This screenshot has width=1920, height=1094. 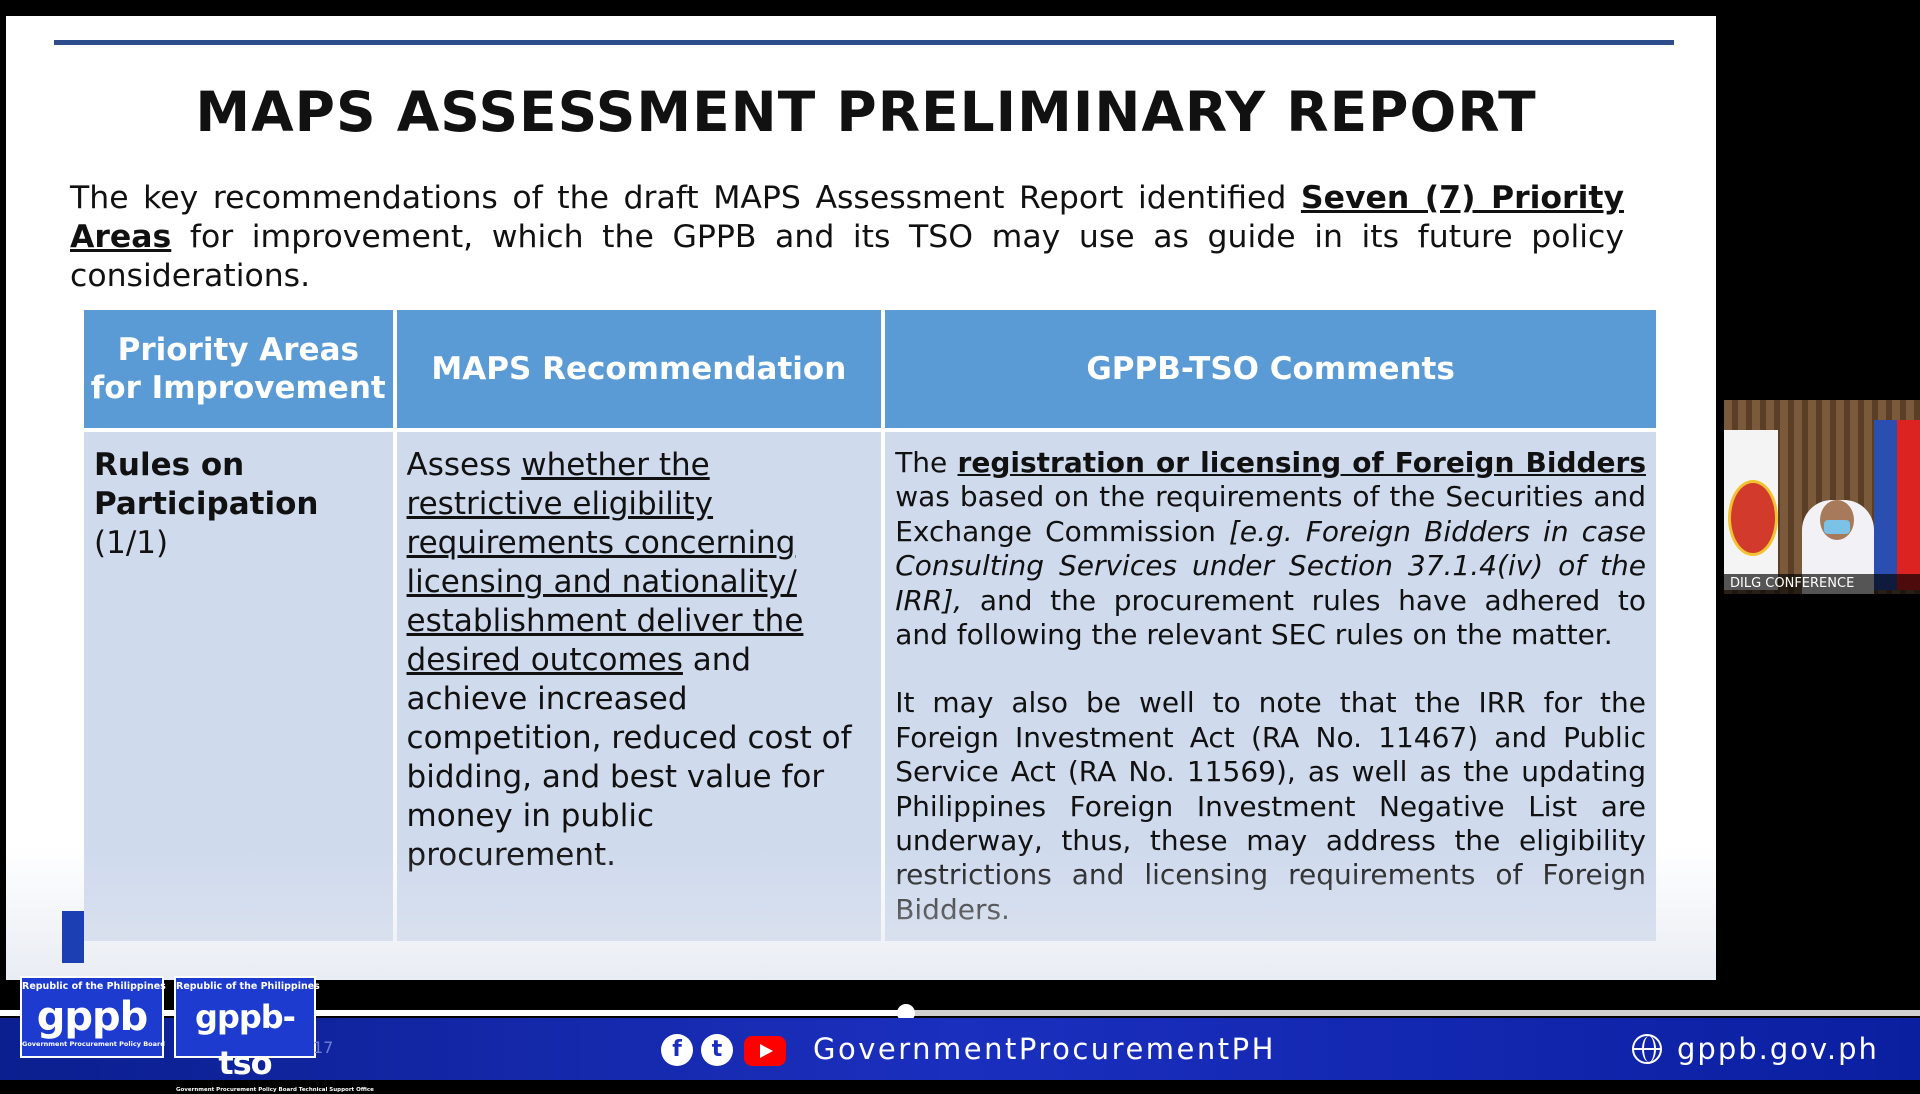 I want to click on gppb-tso-logo-top: Republic of the Philippines, so click(x=248, y=986).